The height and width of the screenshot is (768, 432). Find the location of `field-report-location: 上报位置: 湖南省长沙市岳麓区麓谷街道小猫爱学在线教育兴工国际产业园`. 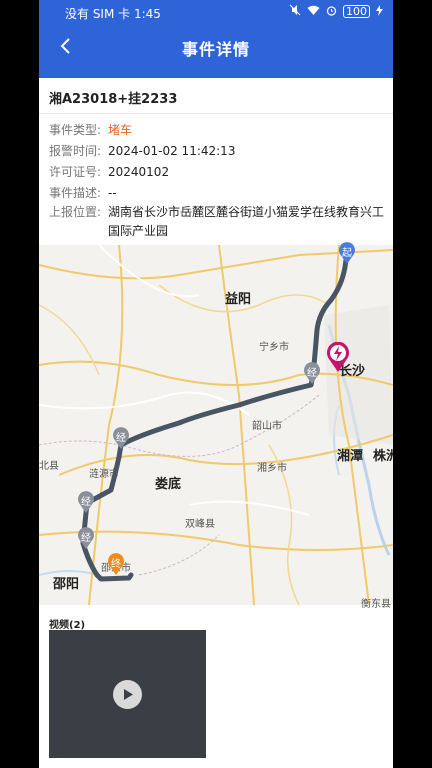

field-report-location: 上报位置: 湖南省长沙市岳麓区麓谷街道小猫爱学在线教育兴工国际产业园 is located at coordinates (218, 222).